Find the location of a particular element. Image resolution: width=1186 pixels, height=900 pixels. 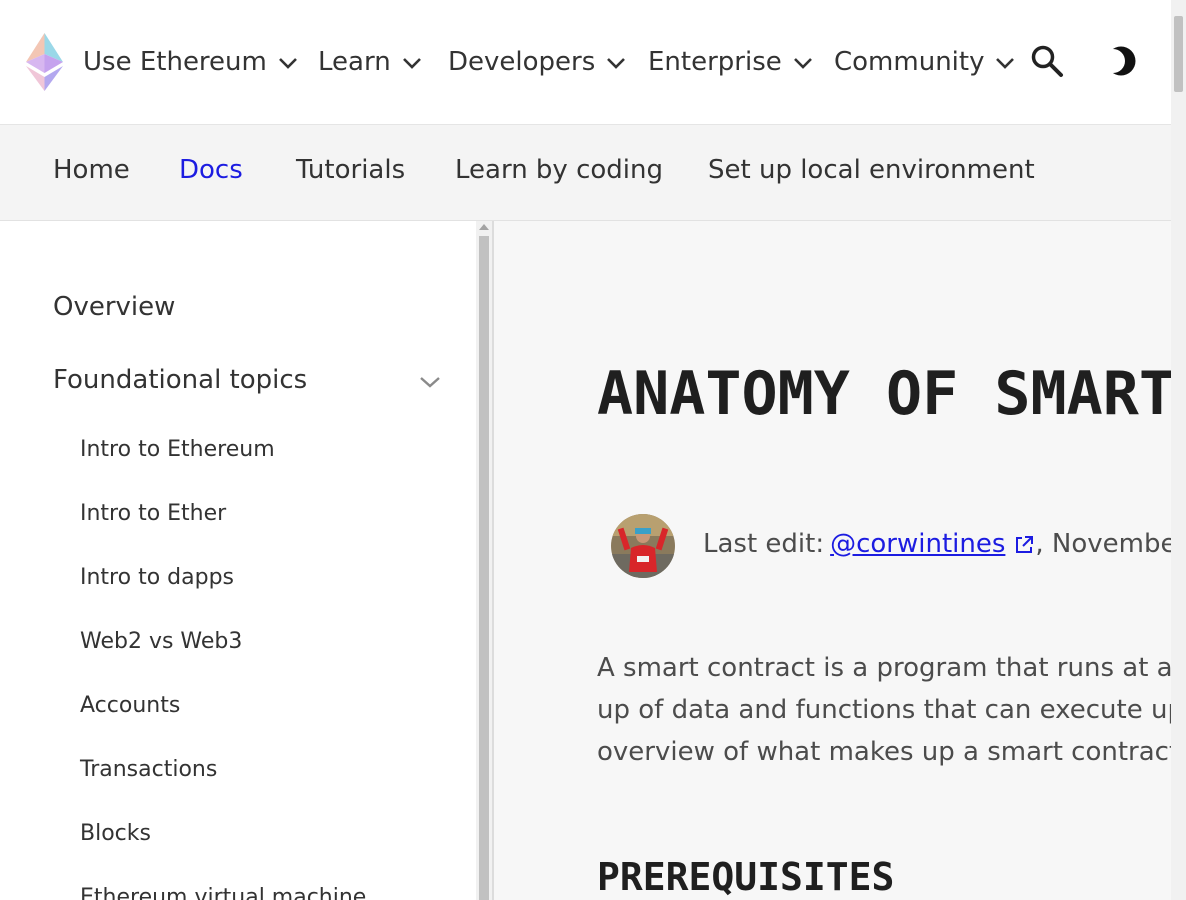

nav-use-ethereum-label: Use Ethereum is located at coordinates (175, 62).